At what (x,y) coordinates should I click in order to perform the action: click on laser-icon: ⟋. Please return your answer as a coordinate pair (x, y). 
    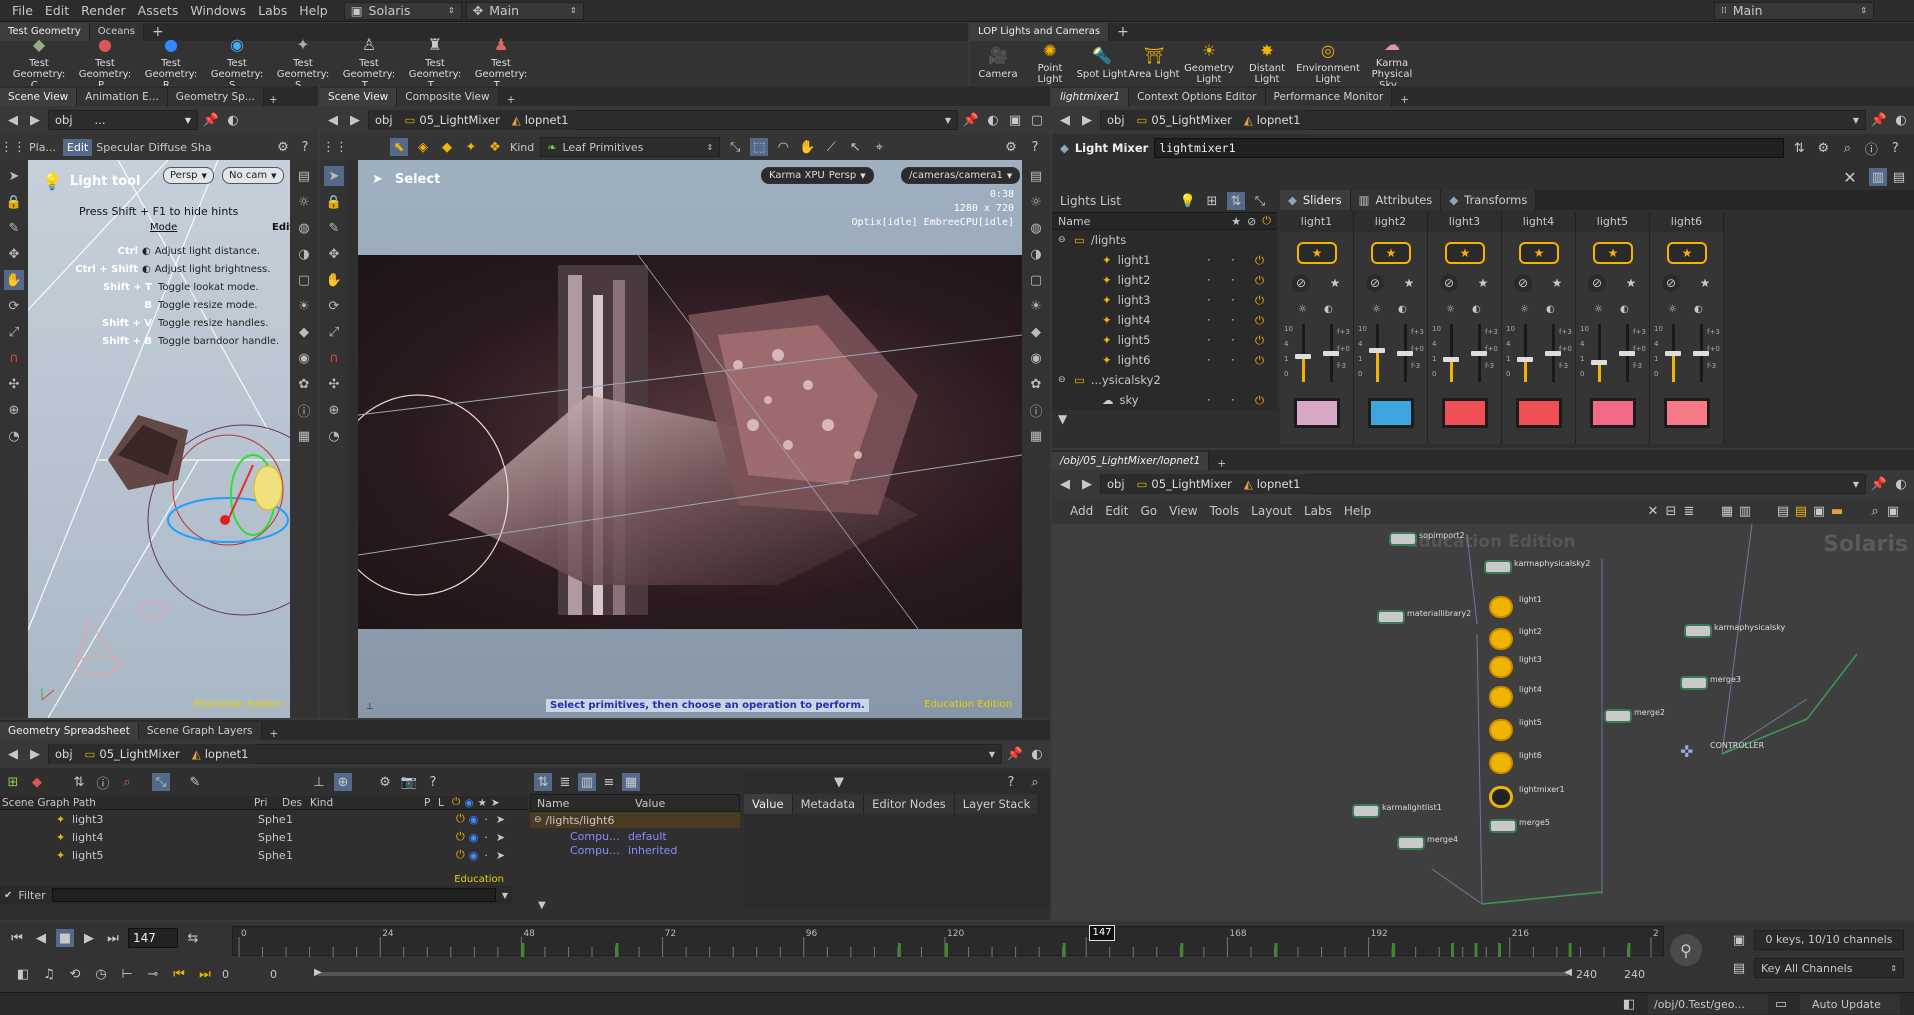
    Looking at the image, I should click on (831, 147).